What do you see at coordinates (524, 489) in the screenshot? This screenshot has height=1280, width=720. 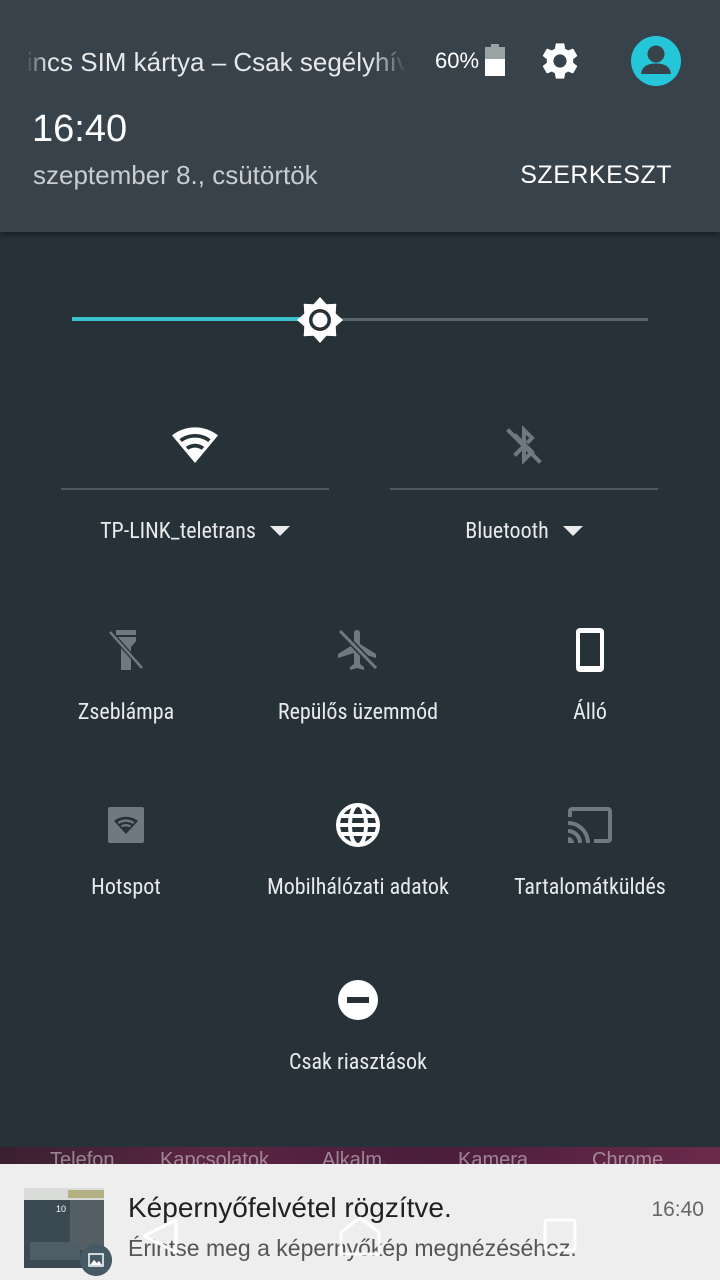 I see `bluetooth-divider` at bounding box center [524, 489].